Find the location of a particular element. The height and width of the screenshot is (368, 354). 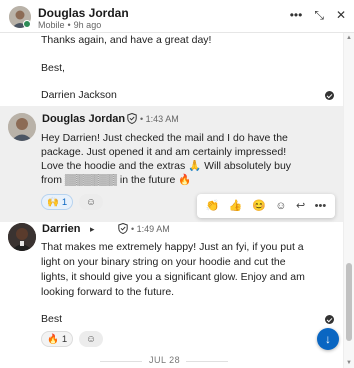

conversation-header: Douglas Jordan Mobile • 9h ago ••• ⤡ ✕ is located at coordinates (177, 16).